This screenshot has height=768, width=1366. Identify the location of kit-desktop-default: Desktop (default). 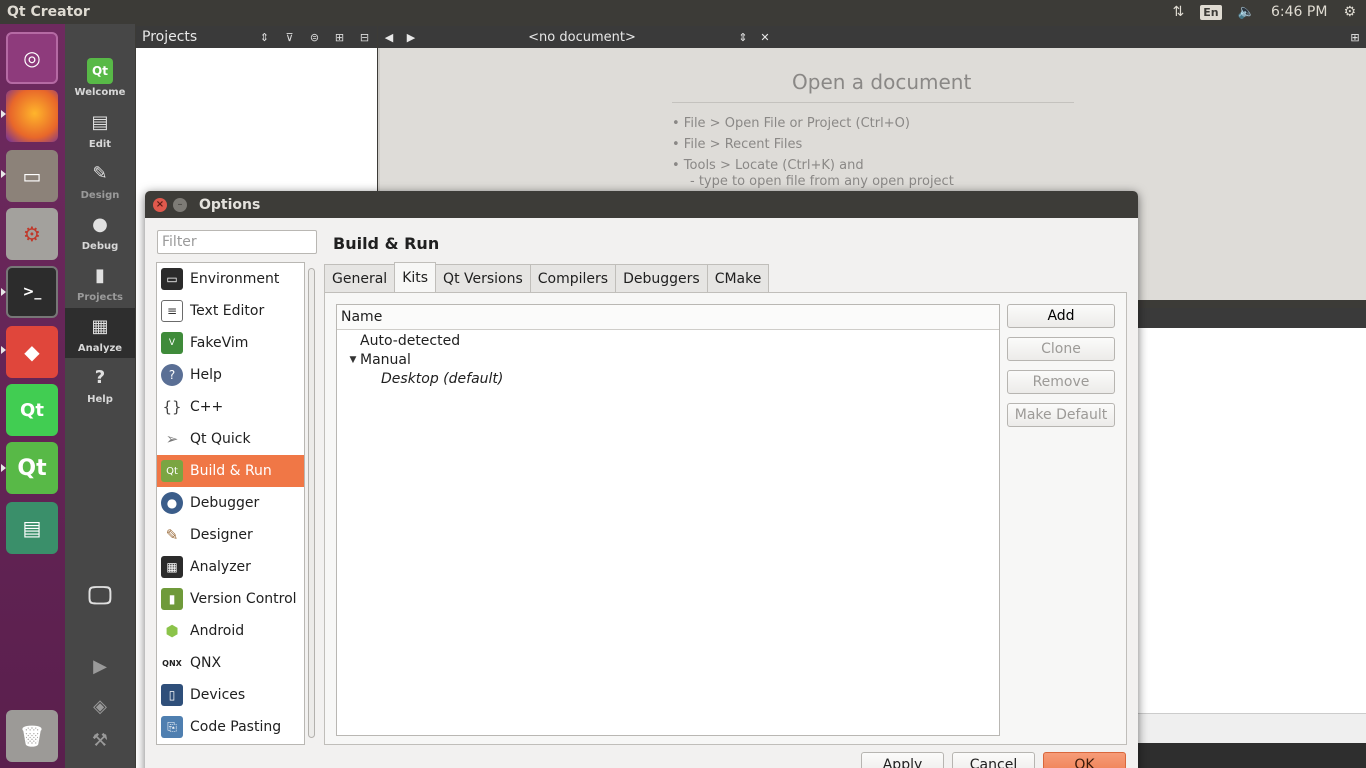
(668, 378).